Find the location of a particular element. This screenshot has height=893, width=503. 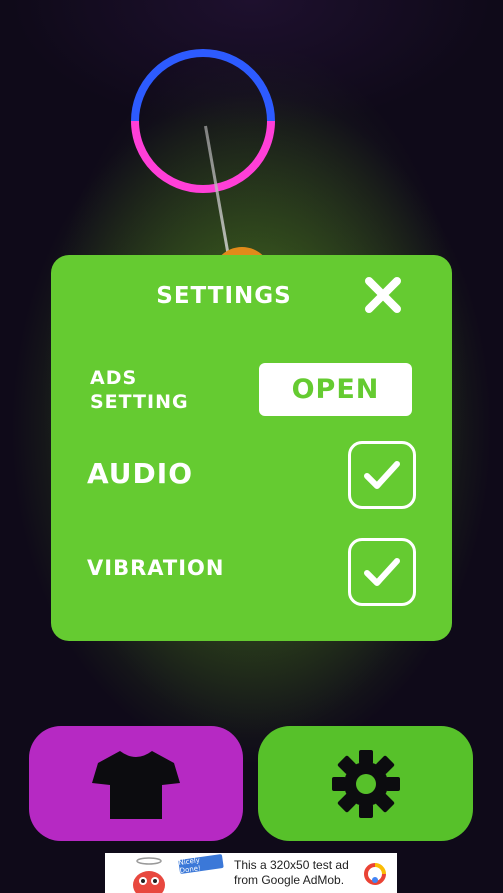

audio-label: AUDIO is located at coordinates (140, 473).